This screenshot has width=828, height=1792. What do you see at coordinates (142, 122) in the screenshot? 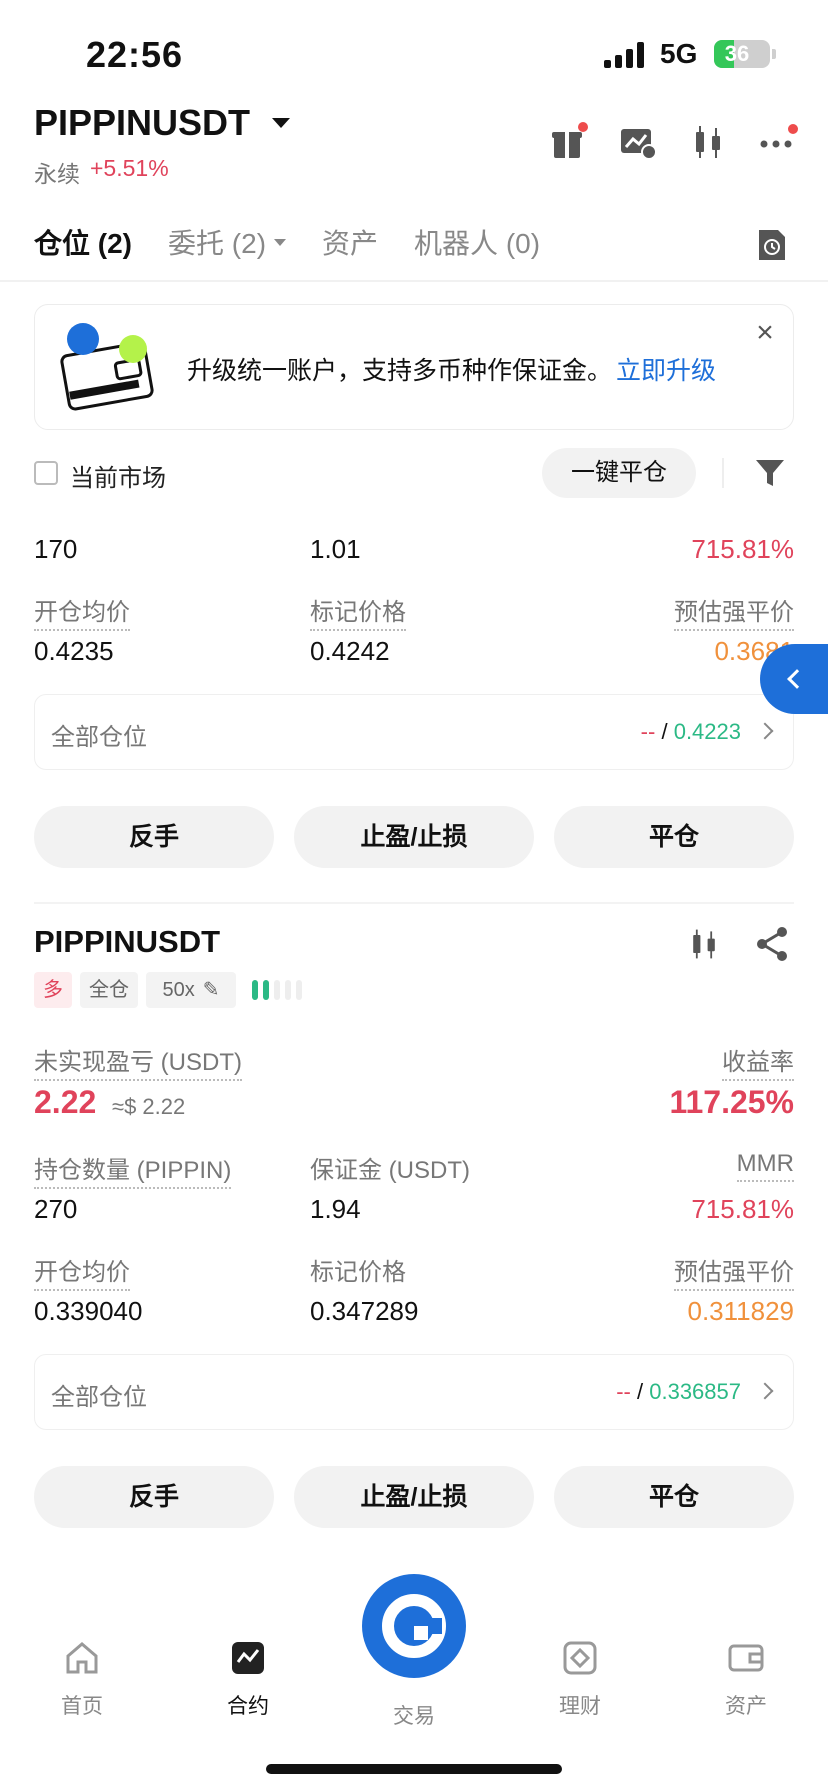
I see `pair-name: PIPPINUSDT` at bounding box center [142, 122].